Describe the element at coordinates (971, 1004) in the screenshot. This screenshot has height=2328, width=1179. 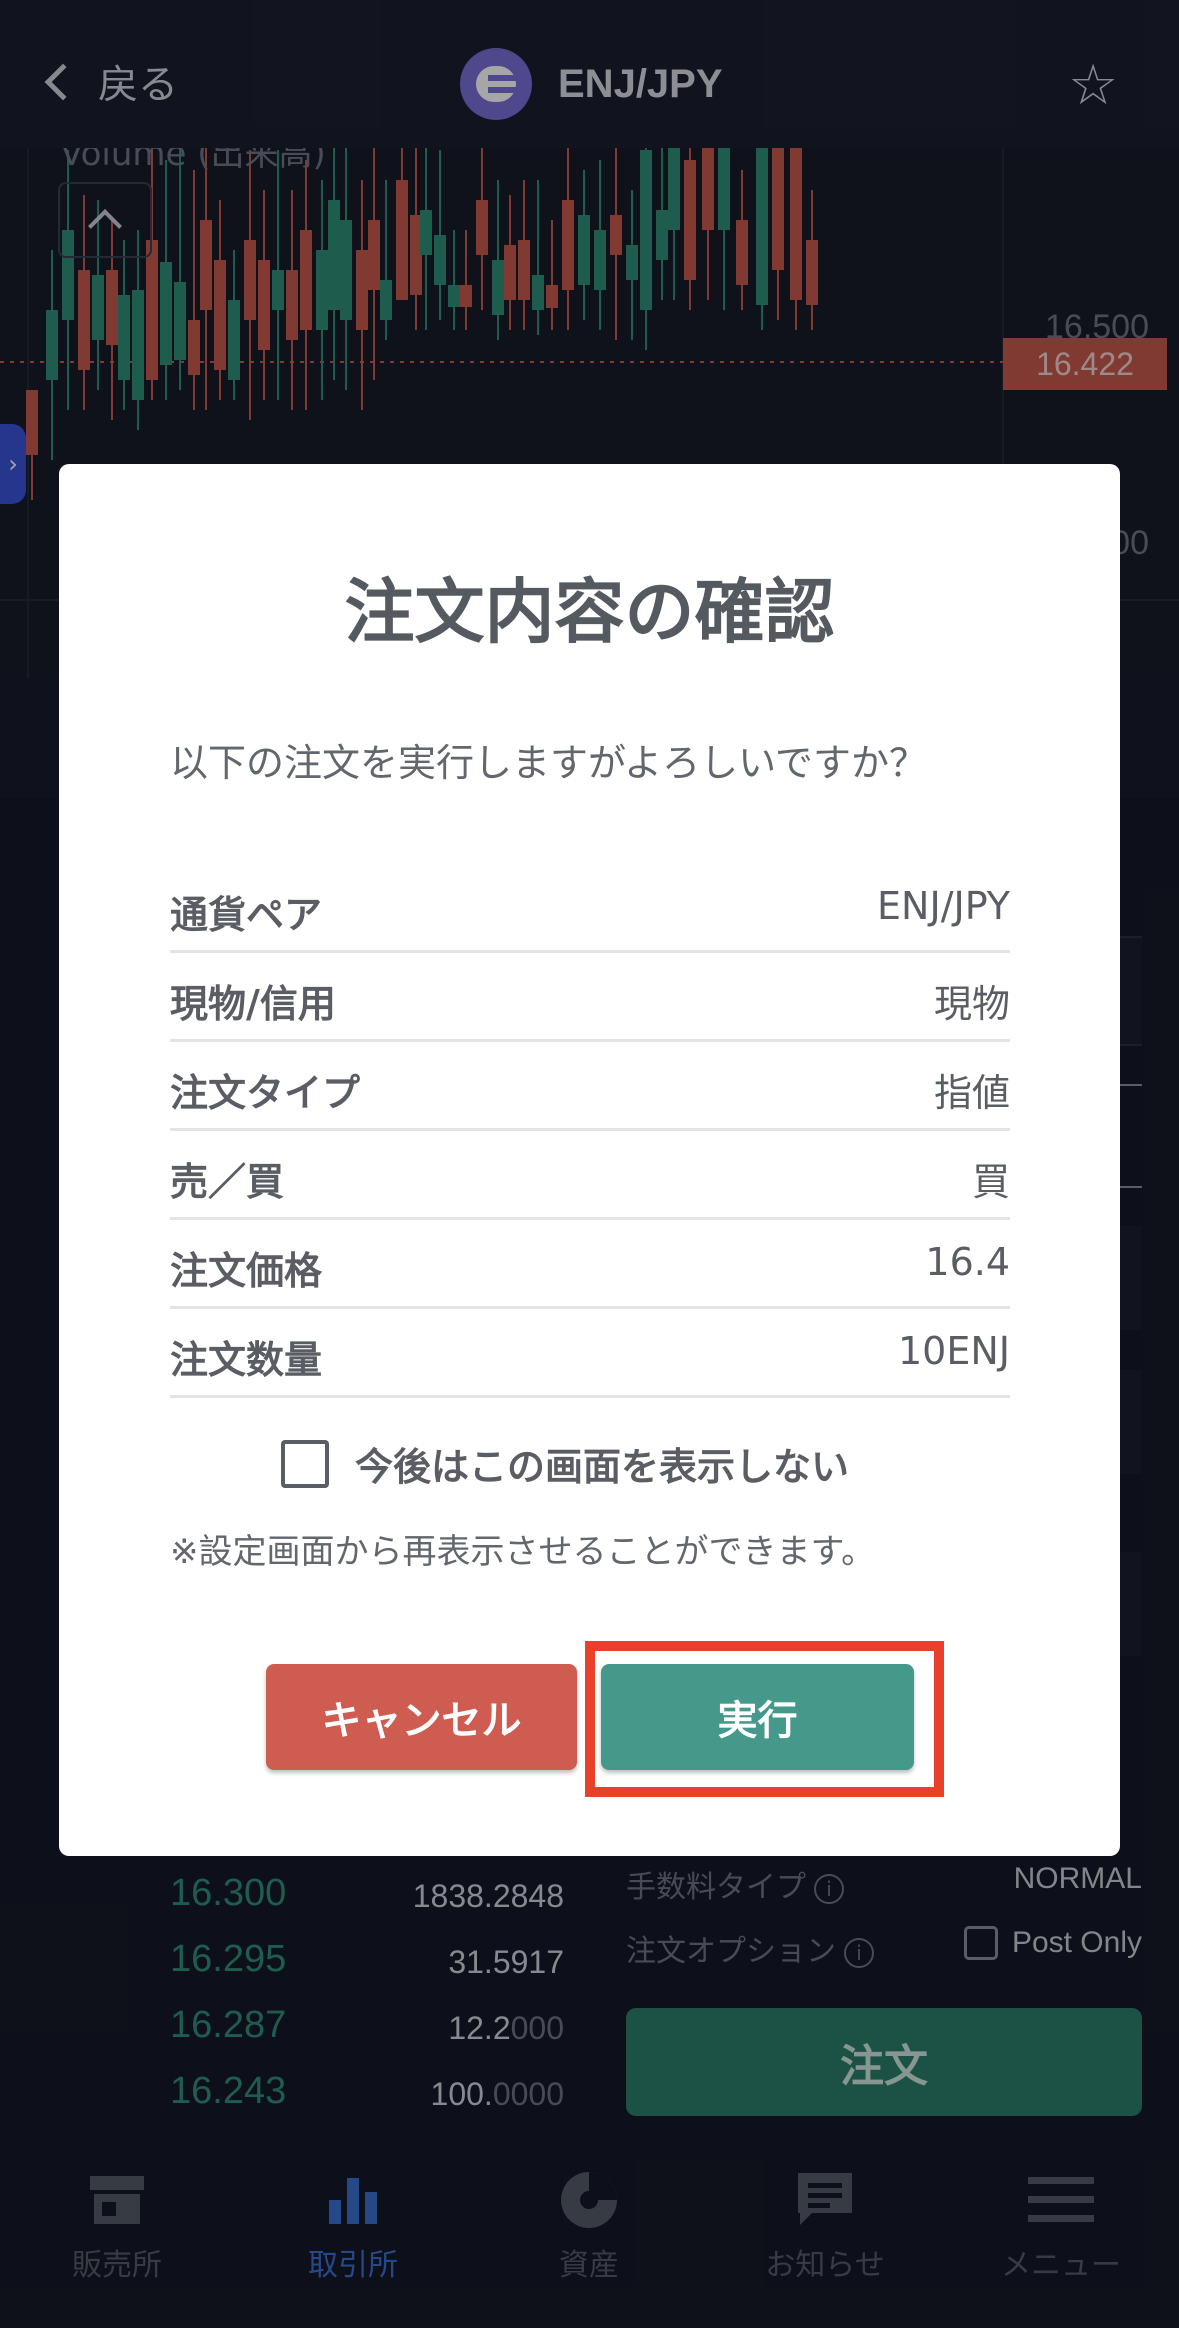
I see `detail-value: 現物` at that location.